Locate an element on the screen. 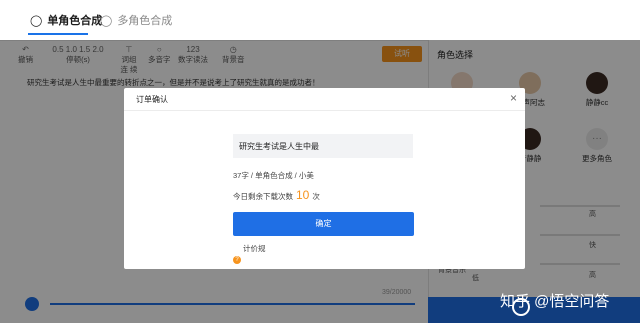  confirm-button: 确定 is located at coordinates (323, 224).